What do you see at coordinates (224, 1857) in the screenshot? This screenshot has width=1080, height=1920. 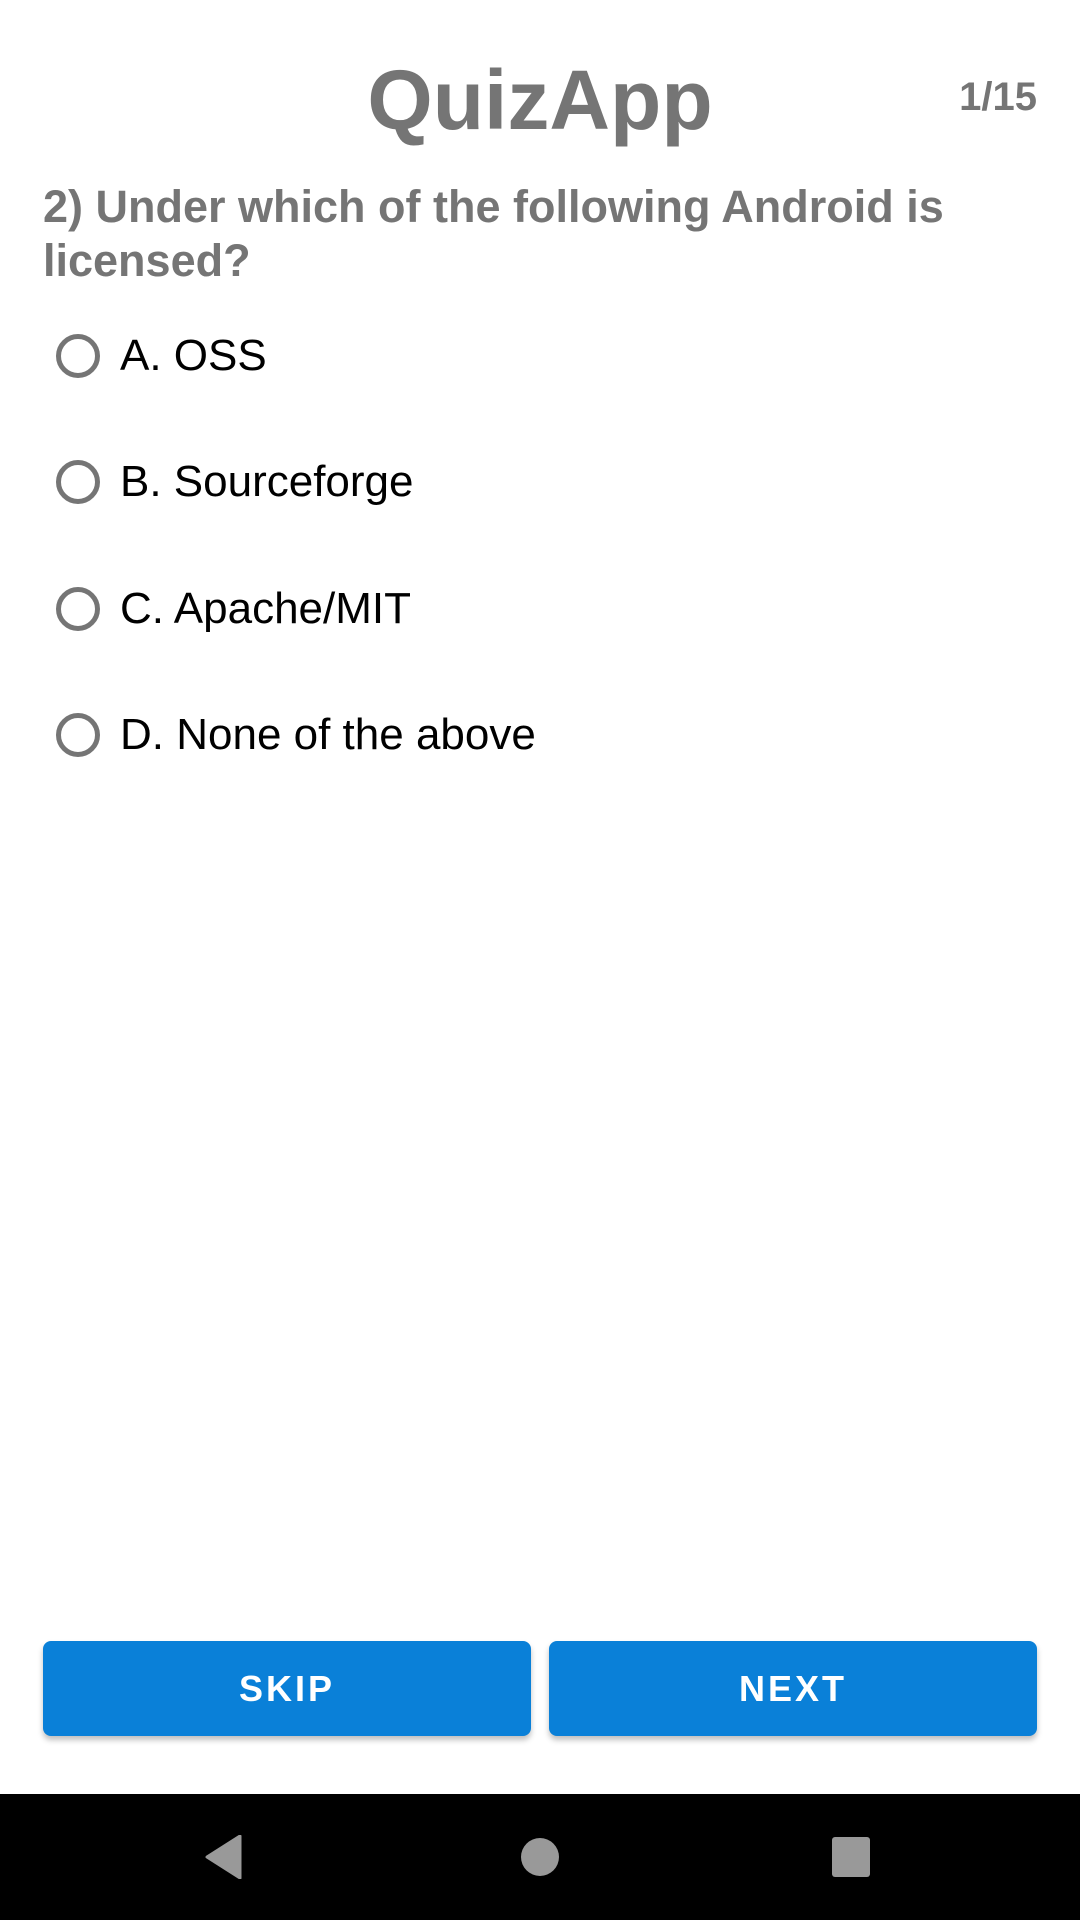 I see `back-icon` at bounding box center [224, 1857].